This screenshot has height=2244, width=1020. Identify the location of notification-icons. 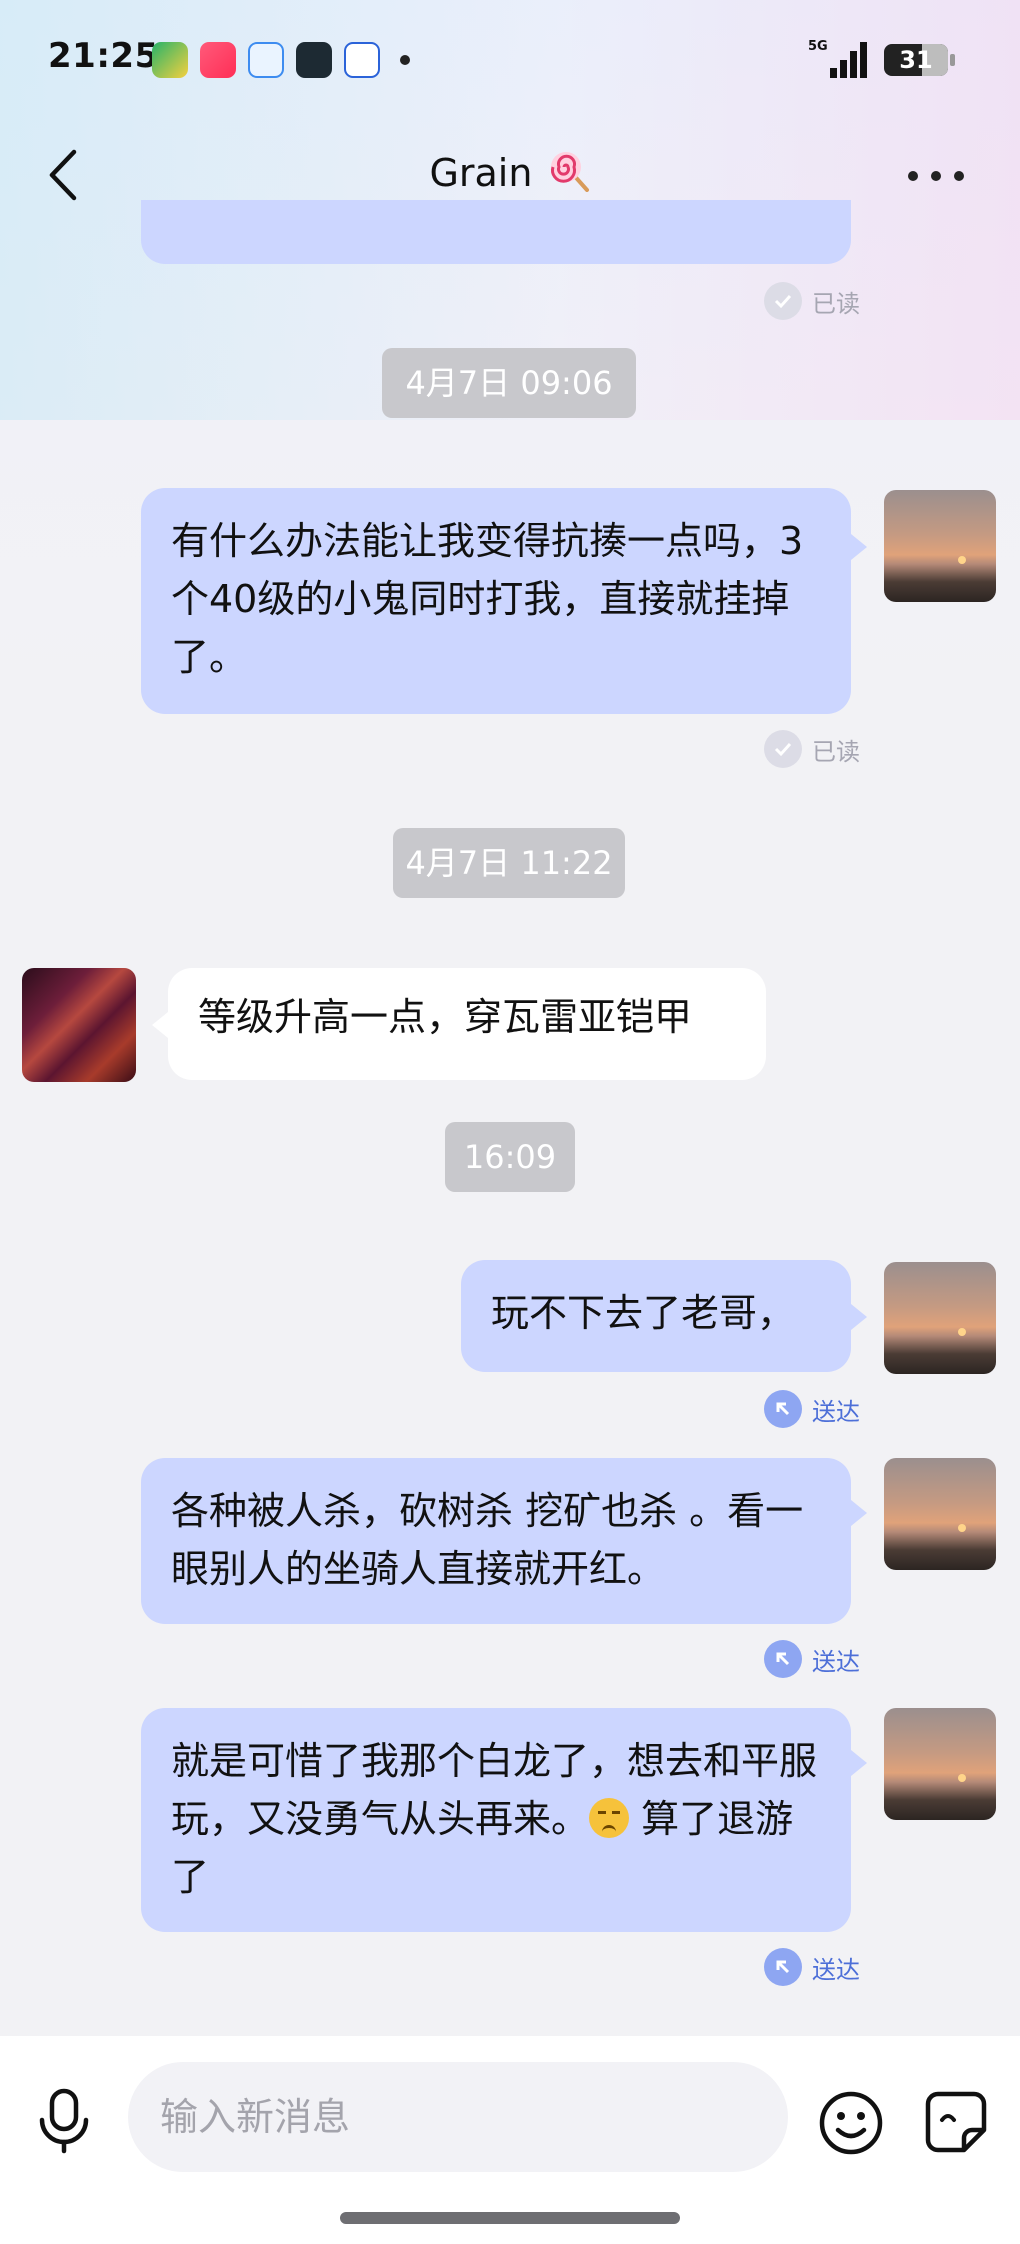
(281, 60).